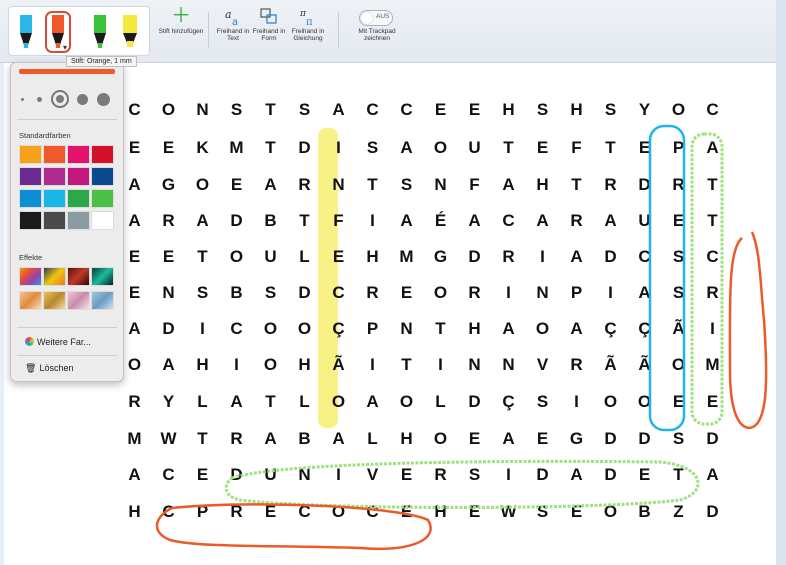  I want to click on trackpad-toggle: AUS, so click(376, 18).